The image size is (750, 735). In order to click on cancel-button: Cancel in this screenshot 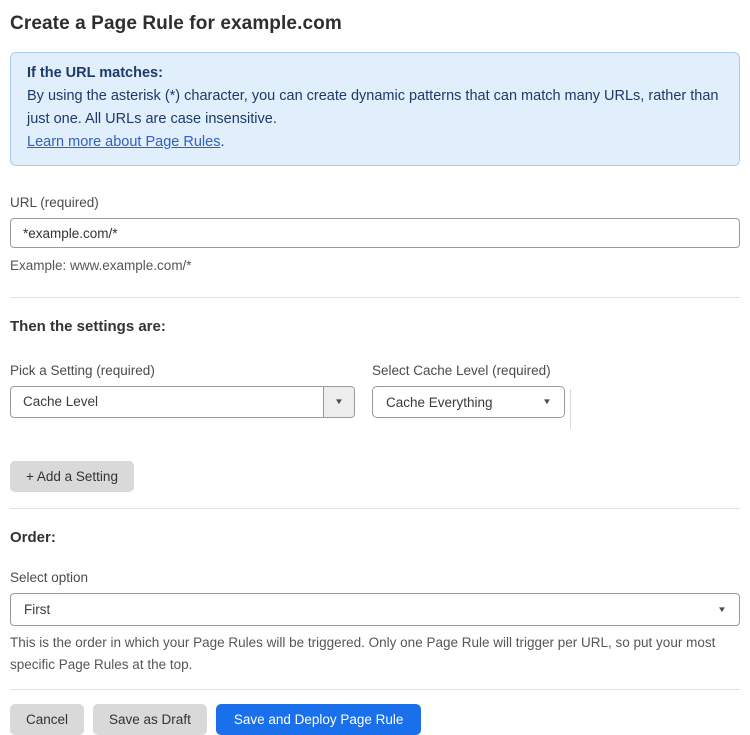, I will do `click(47, 719)`.